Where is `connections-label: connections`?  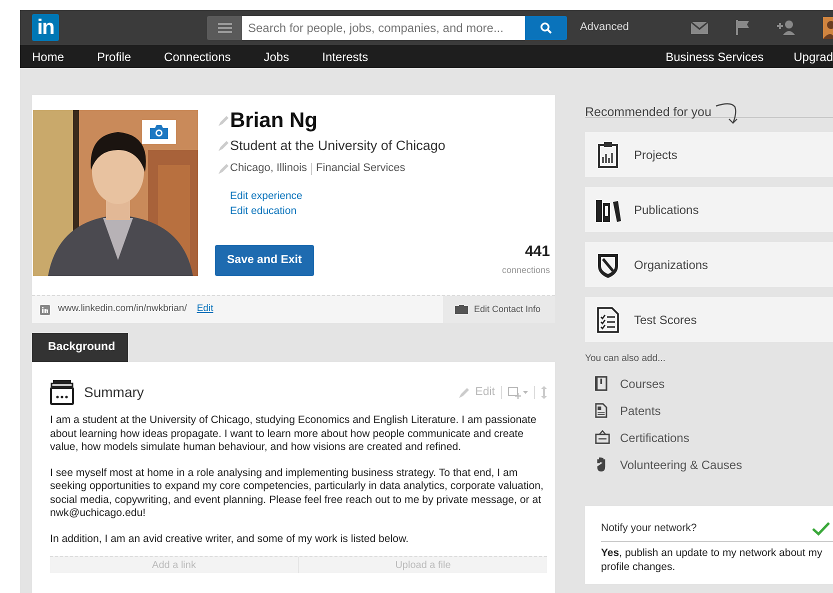
connections-label: connections is located at coordinates (526, 270).